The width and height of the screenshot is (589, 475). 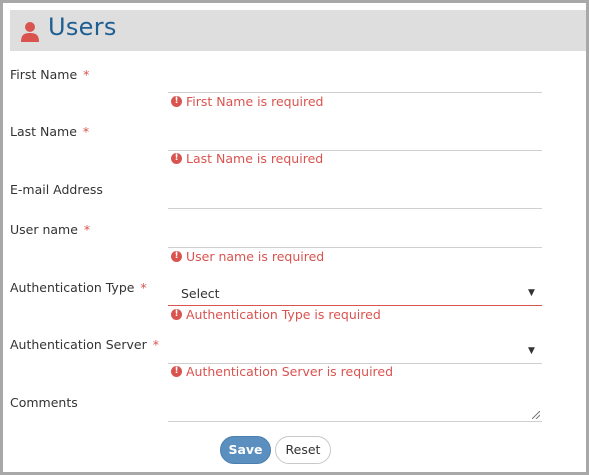 I want to click on email-input, so click(x=355, y=208).